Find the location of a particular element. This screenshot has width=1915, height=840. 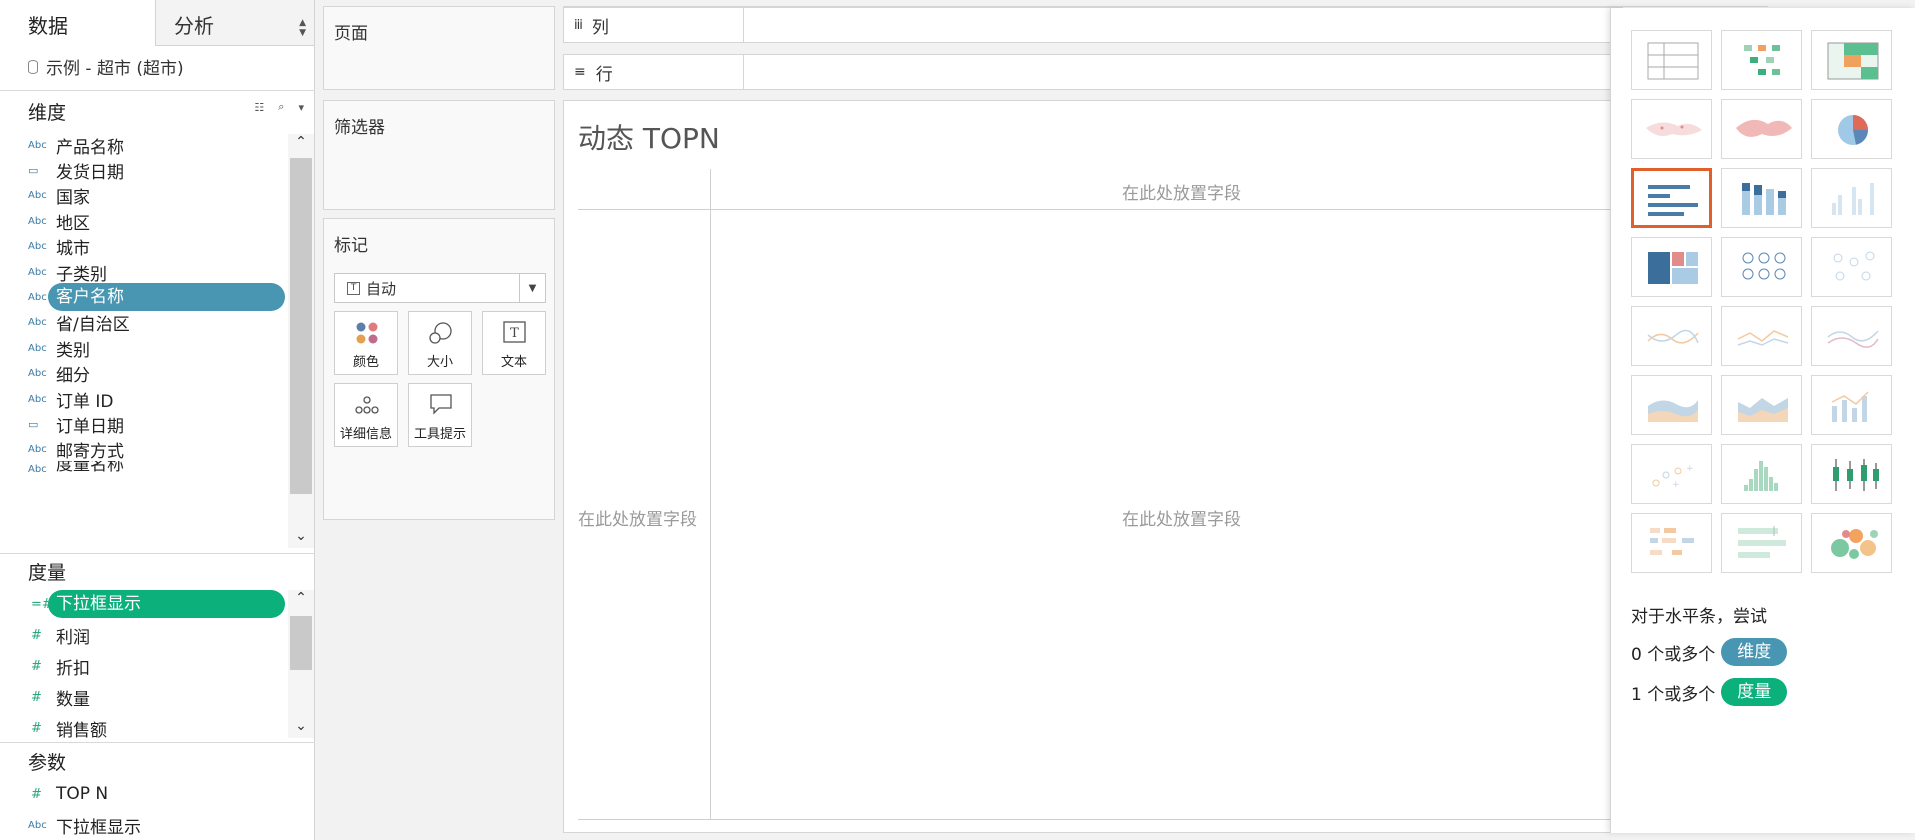

field-item: Abc 子类别 is located at coordinates (144, 272).